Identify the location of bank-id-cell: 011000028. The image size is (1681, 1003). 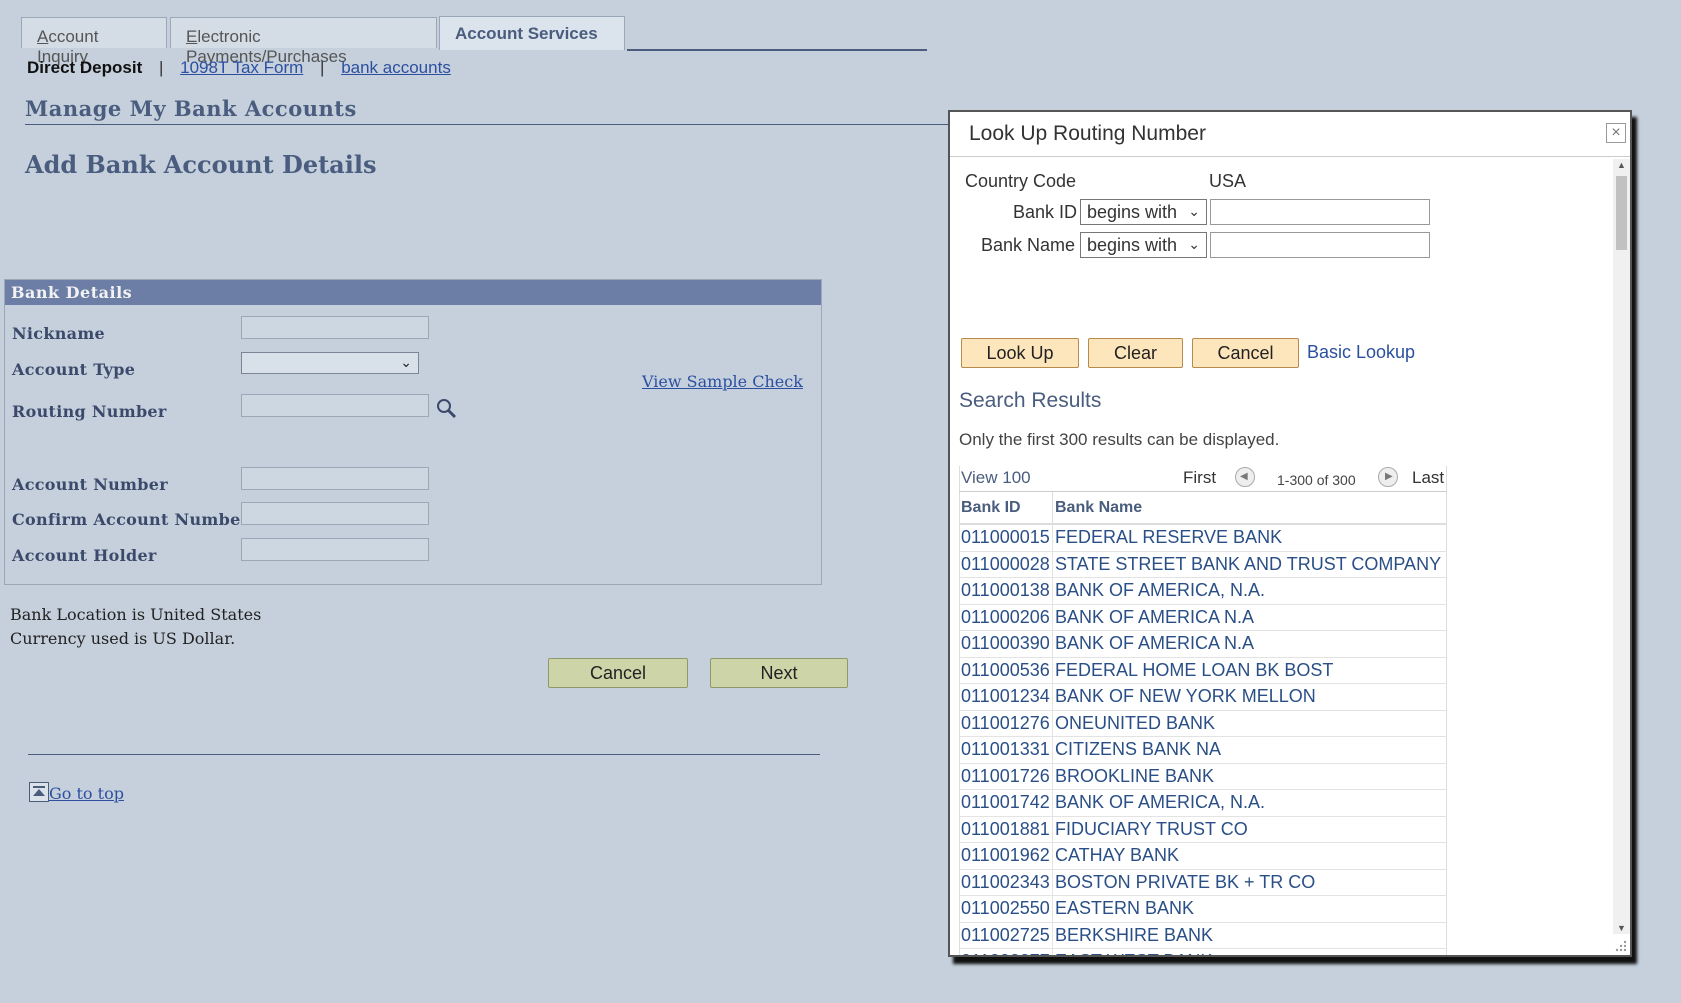
(1005, 564).